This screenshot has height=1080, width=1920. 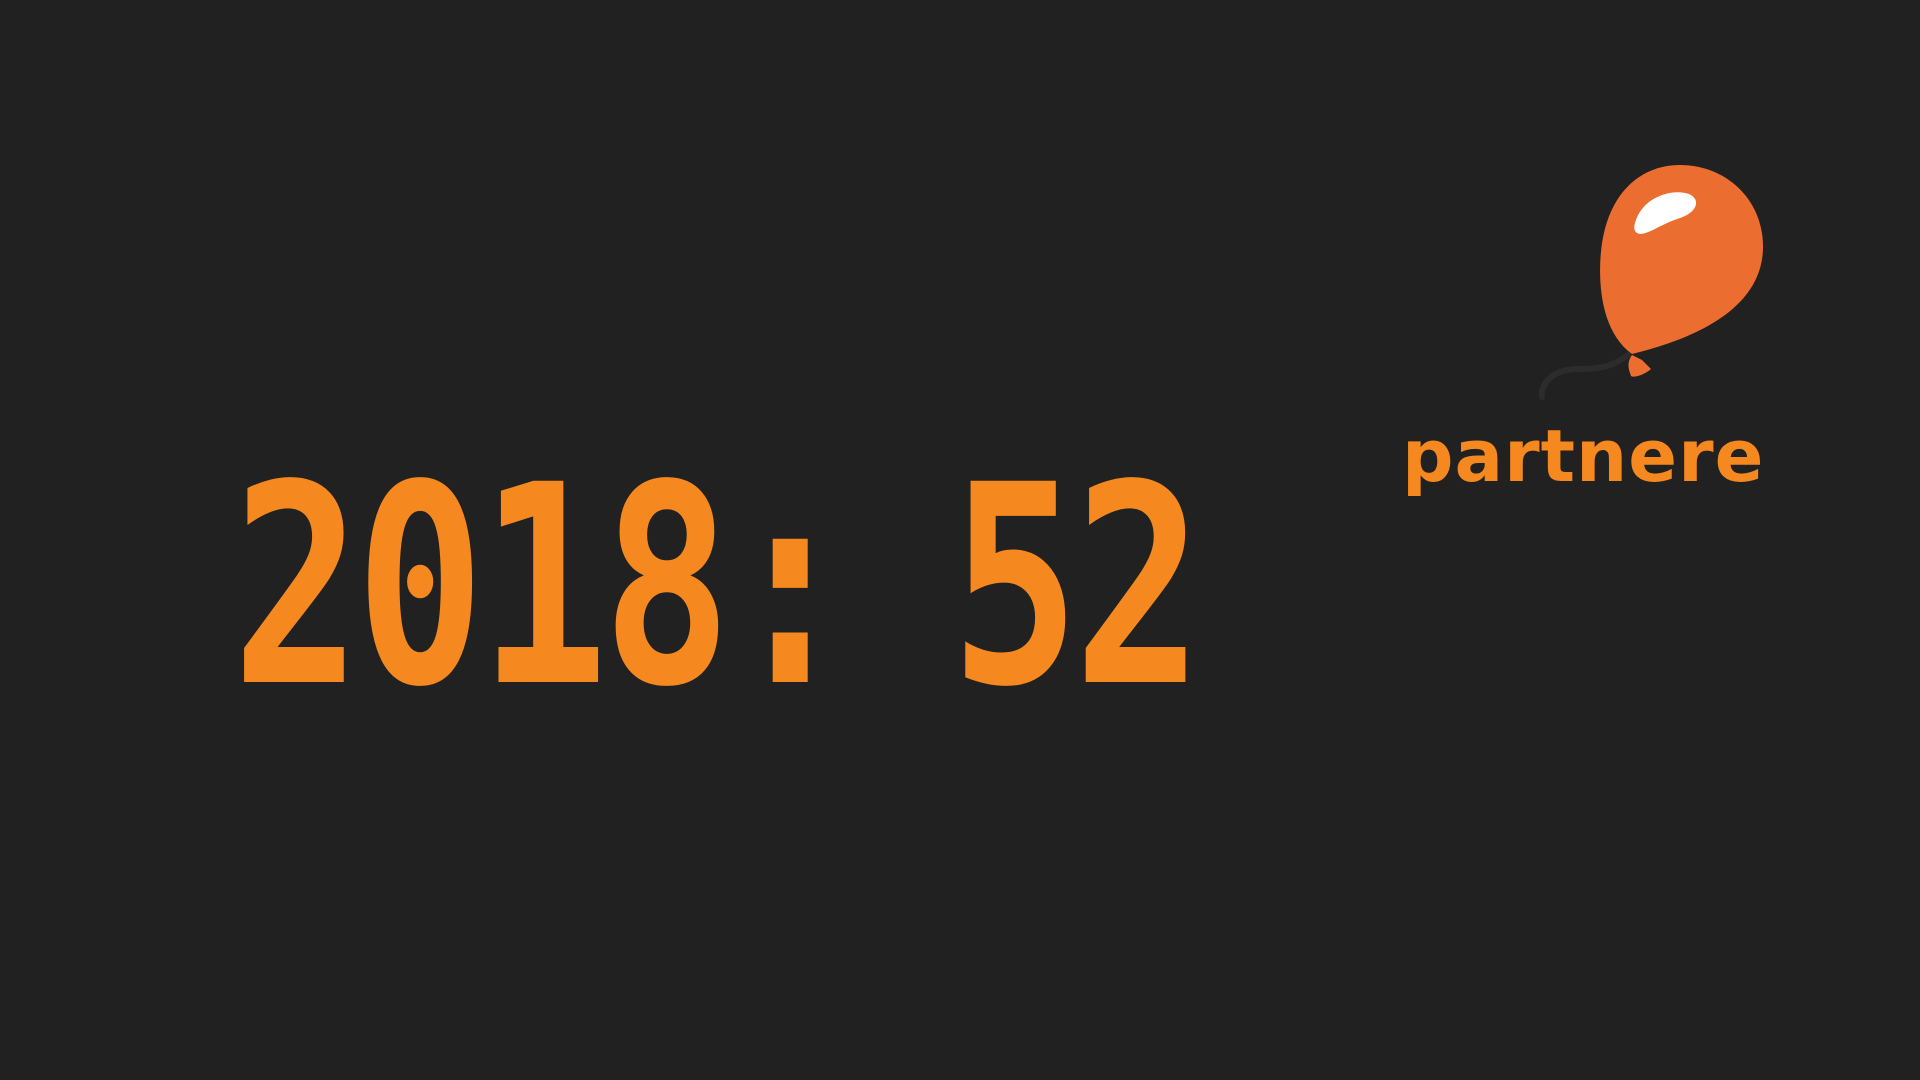 What do you see at coordinates (1651, 282) in the screenshot?
I see `balloon-icon` at bounding box center [1651, 282].